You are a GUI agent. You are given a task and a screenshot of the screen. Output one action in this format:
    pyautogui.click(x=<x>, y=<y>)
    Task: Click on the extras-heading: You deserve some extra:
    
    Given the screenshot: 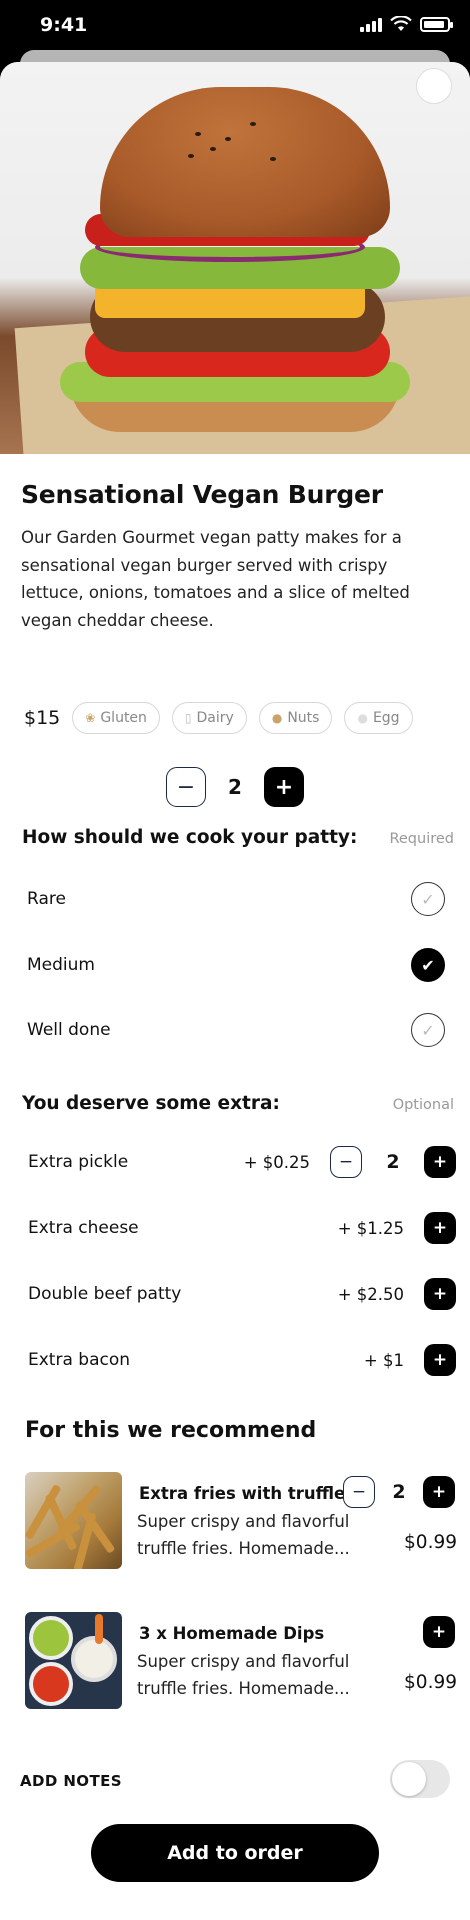 What is the action you would take?
    pyautogui.click(x=151, y=1103)
    